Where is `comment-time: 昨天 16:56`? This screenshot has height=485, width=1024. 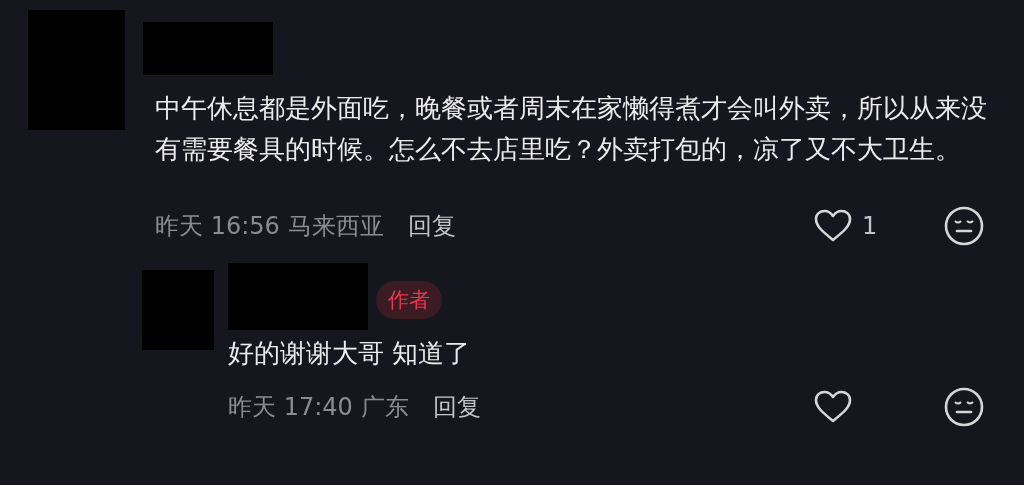 comment-time: 昨天 16:56 is located at coordinates (217, 226).